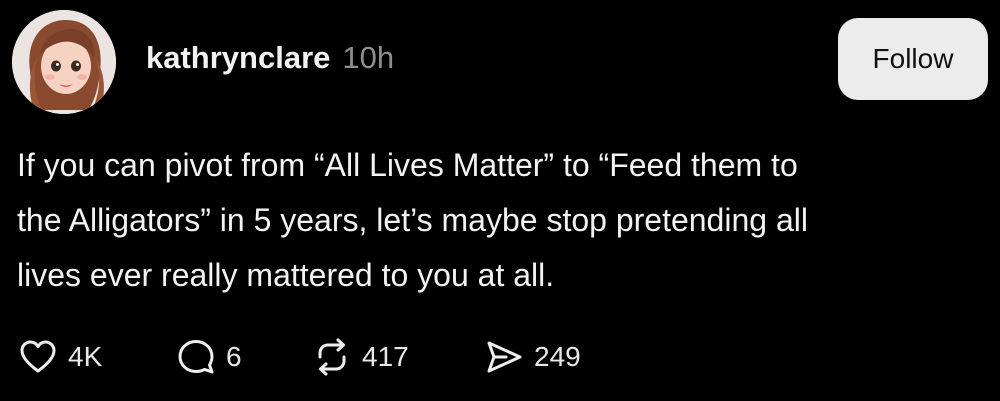 The width and height of the screenshot is (1000, 401). What do you see at coordinates (60, 357) in the screenshot?
I see `like-button: 4K` at bounding box center [60, 357].